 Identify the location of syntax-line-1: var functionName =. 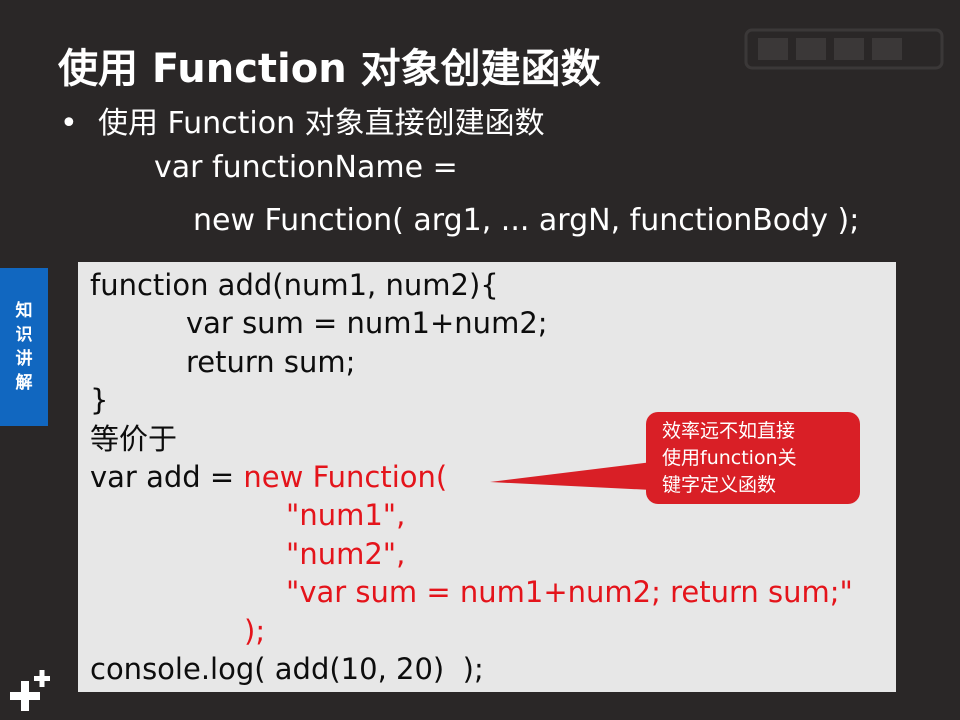
(306, 167).